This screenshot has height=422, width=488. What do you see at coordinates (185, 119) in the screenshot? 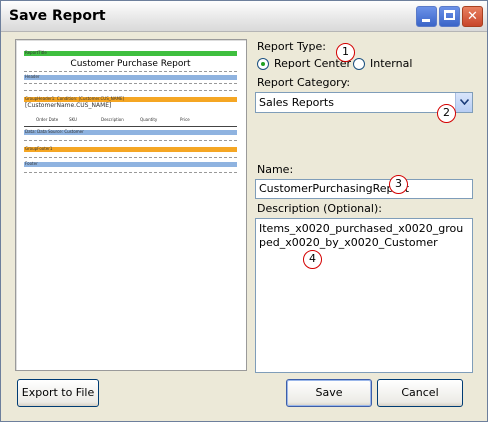
I see `column-header: Price` at bounding box center [185, 119].